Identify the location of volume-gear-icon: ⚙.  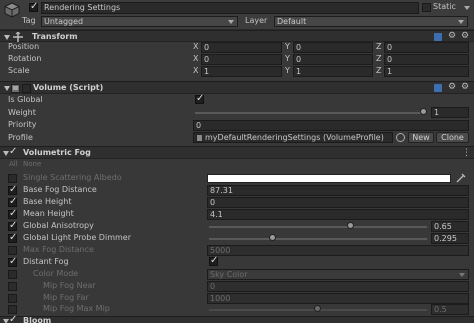
(465, 87).